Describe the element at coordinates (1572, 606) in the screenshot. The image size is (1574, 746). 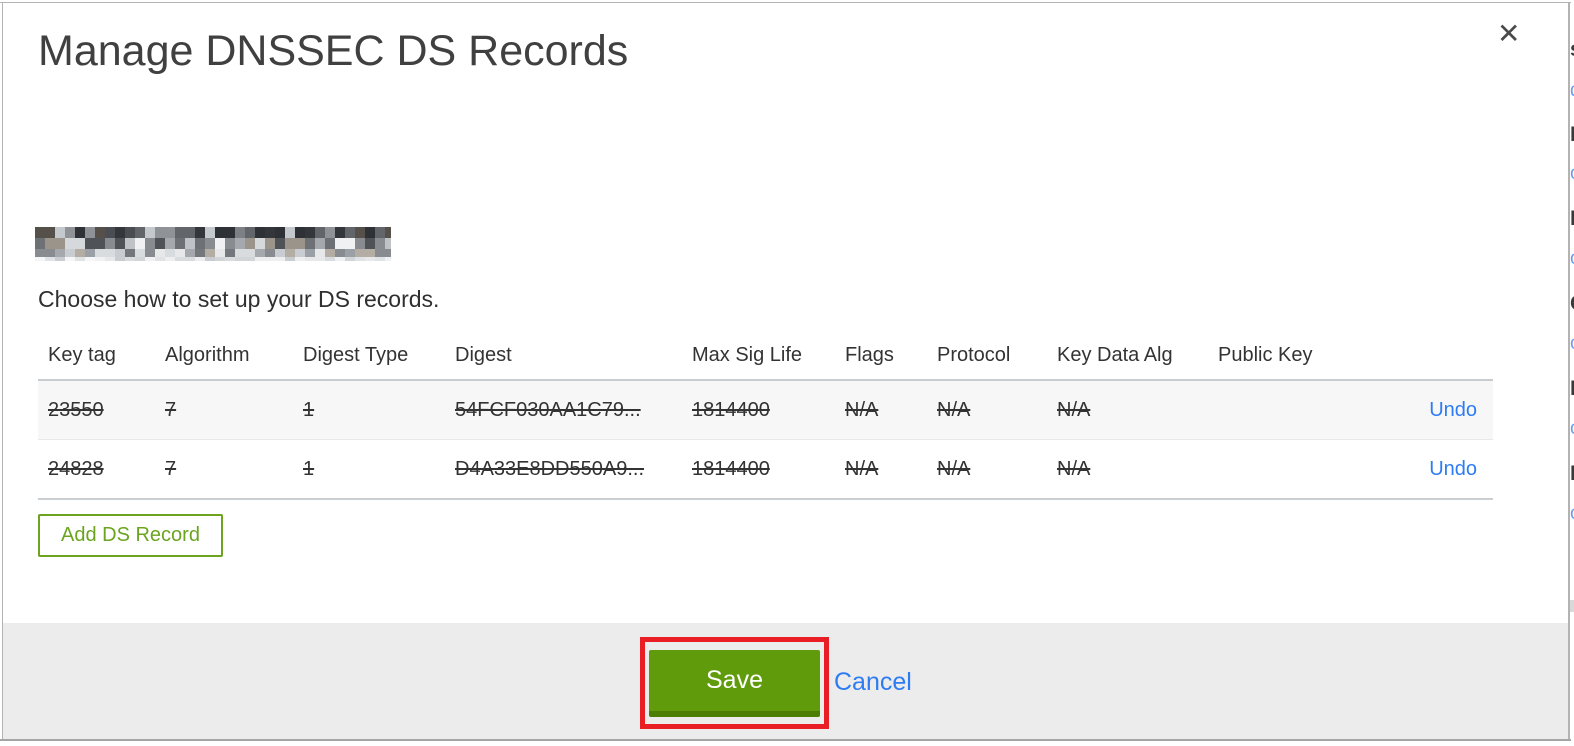
I see `background-page-patch` at that location.